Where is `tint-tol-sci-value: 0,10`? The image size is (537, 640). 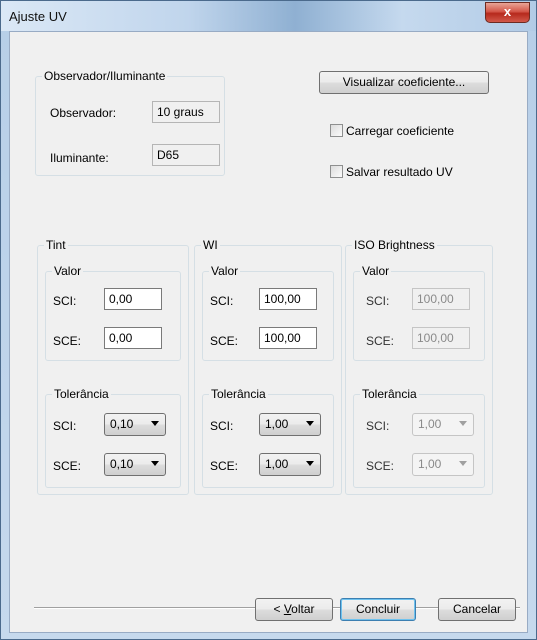 tint-tol-sci-value: 0,10 is located at coordinates (122, 424).